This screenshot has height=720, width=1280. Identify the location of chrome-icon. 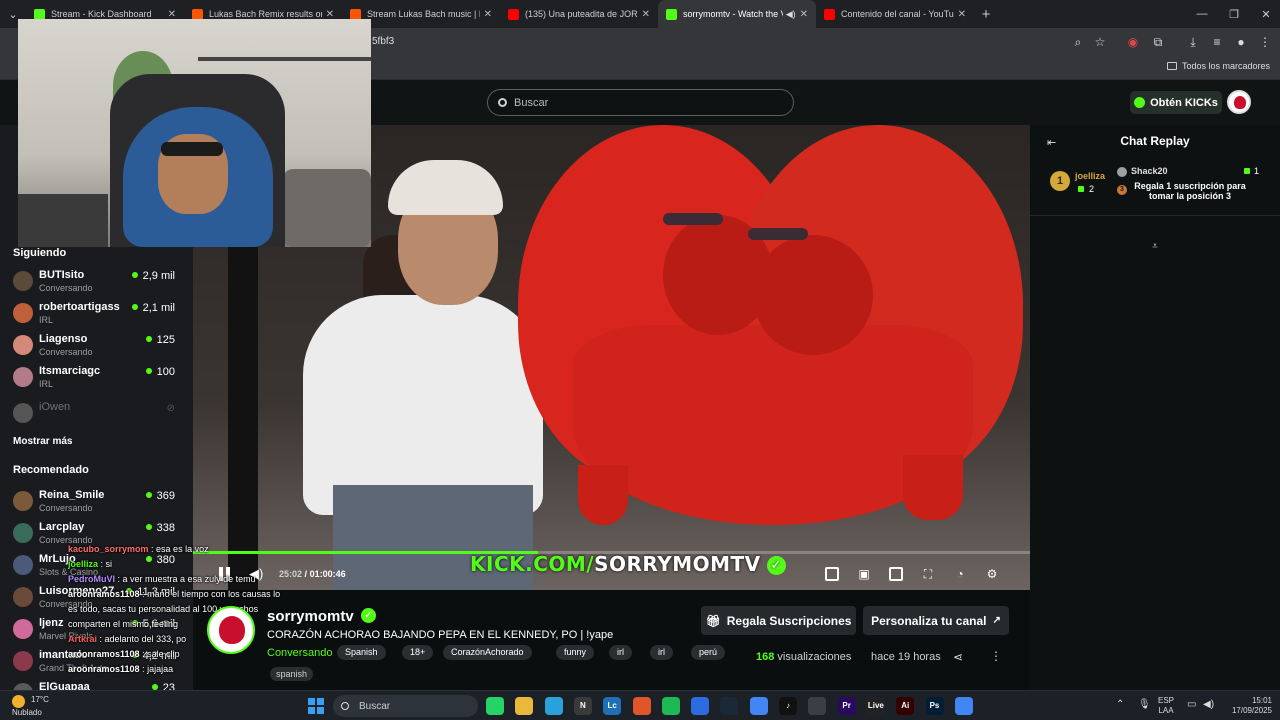
(758, 706).